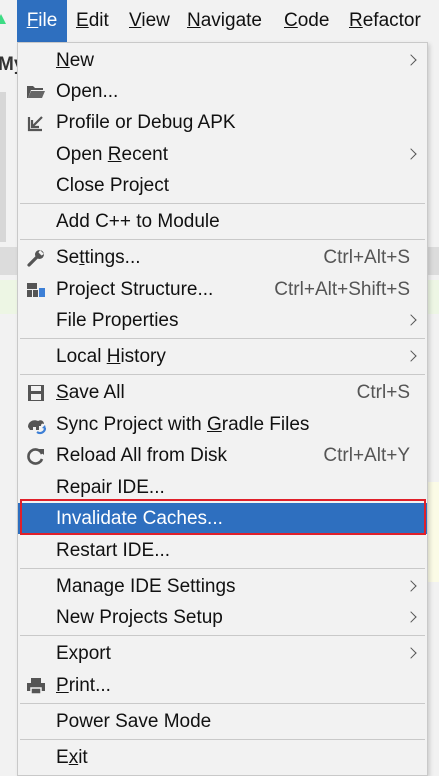  Describe the element at coordinates (222, 455) in the screenshot. I see `menu-item-reload-all: Reload All from Disk Ctrl+Alt+Y` at that location.